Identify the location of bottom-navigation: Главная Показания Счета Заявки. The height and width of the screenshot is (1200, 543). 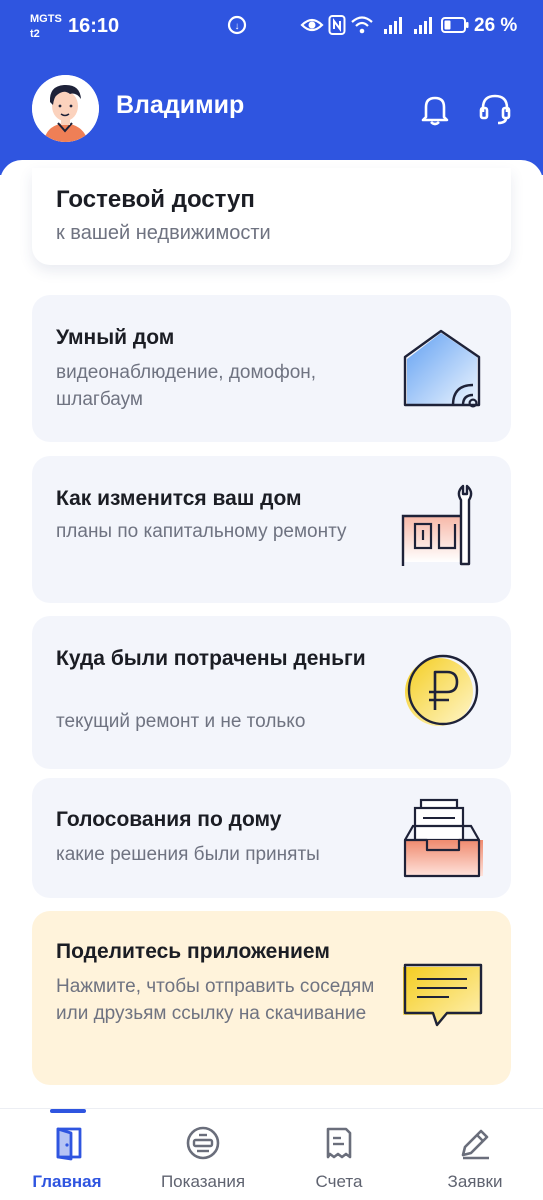
(271, 1154).